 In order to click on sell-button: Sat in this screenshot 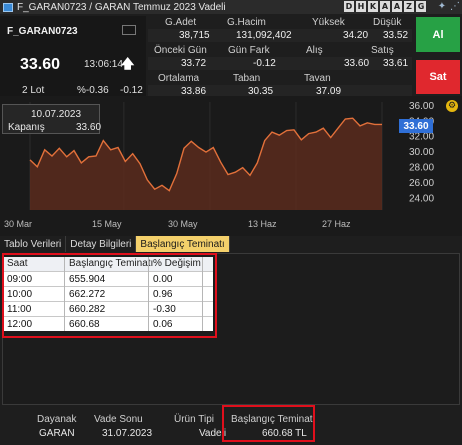, I will do `click(438, 77)`.